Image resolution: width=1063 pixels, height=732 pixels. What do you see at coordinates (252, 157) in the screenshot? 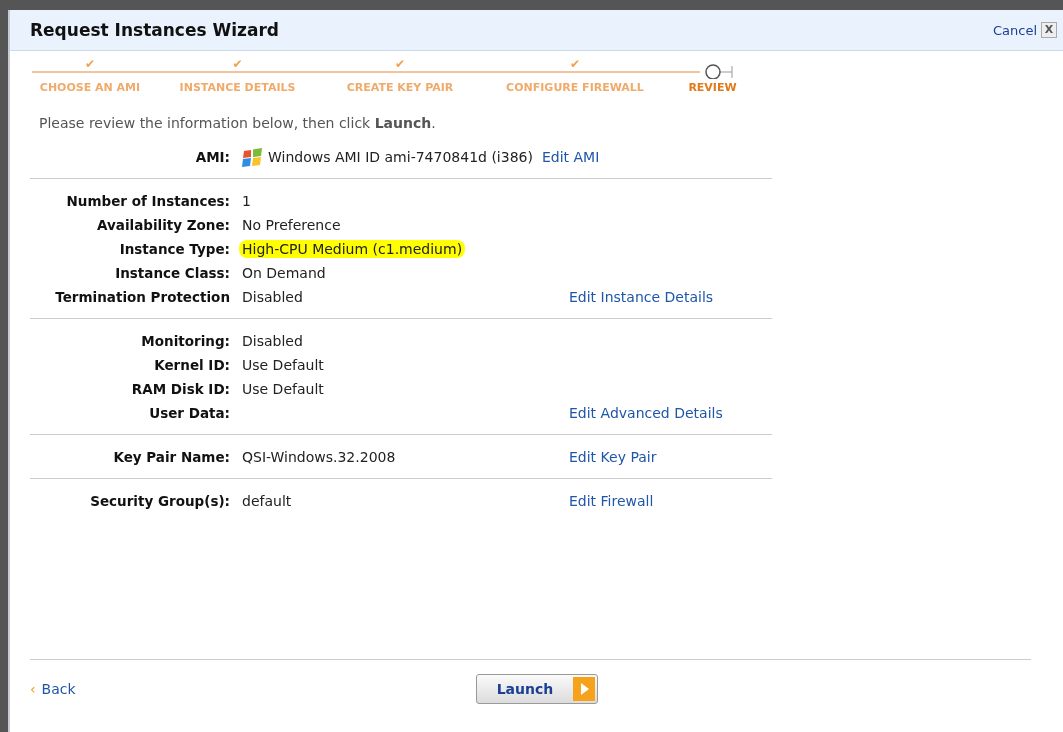
I see `windows-logo-icon` at bounding box center [252, 157].